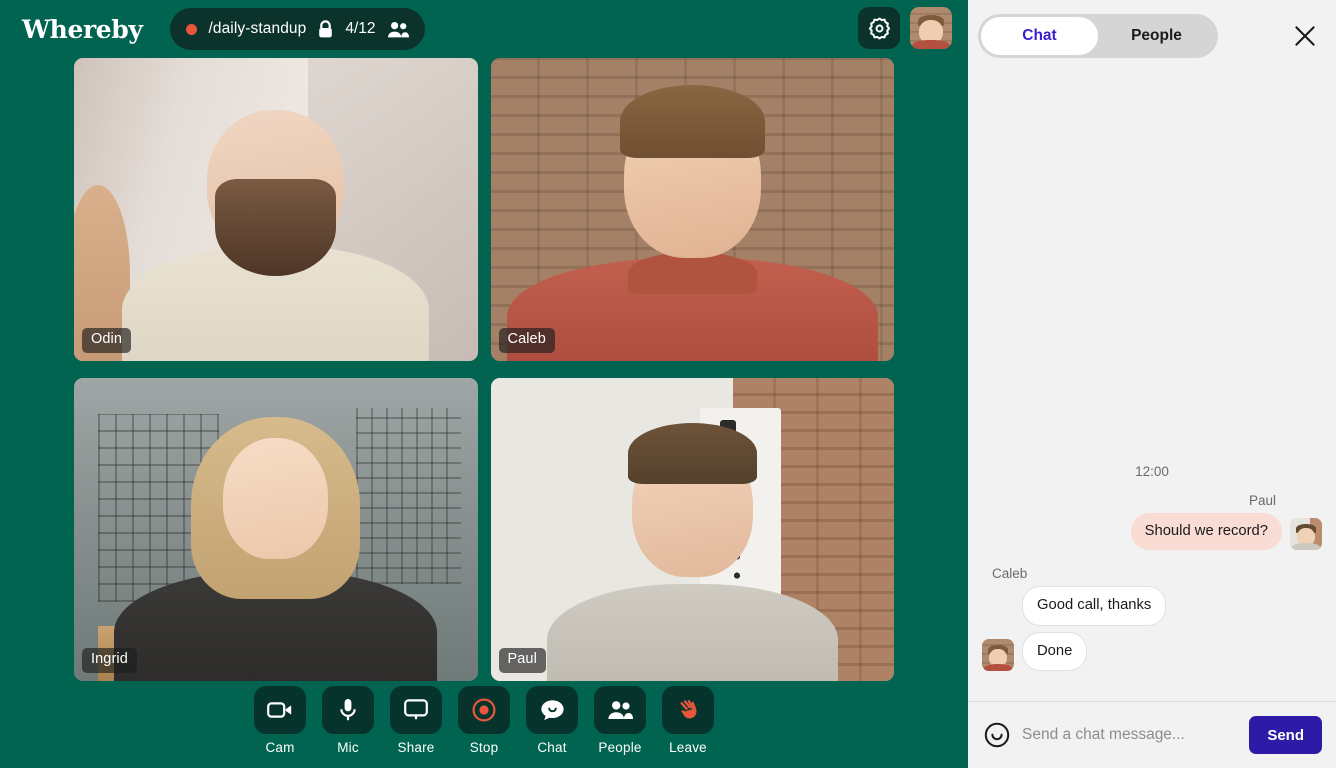 The width and height of the screenshot is (1336, 768). Describe the element at coordinates (360, 28) in the screenshot. I see `participant-count: 4/12` at that location.